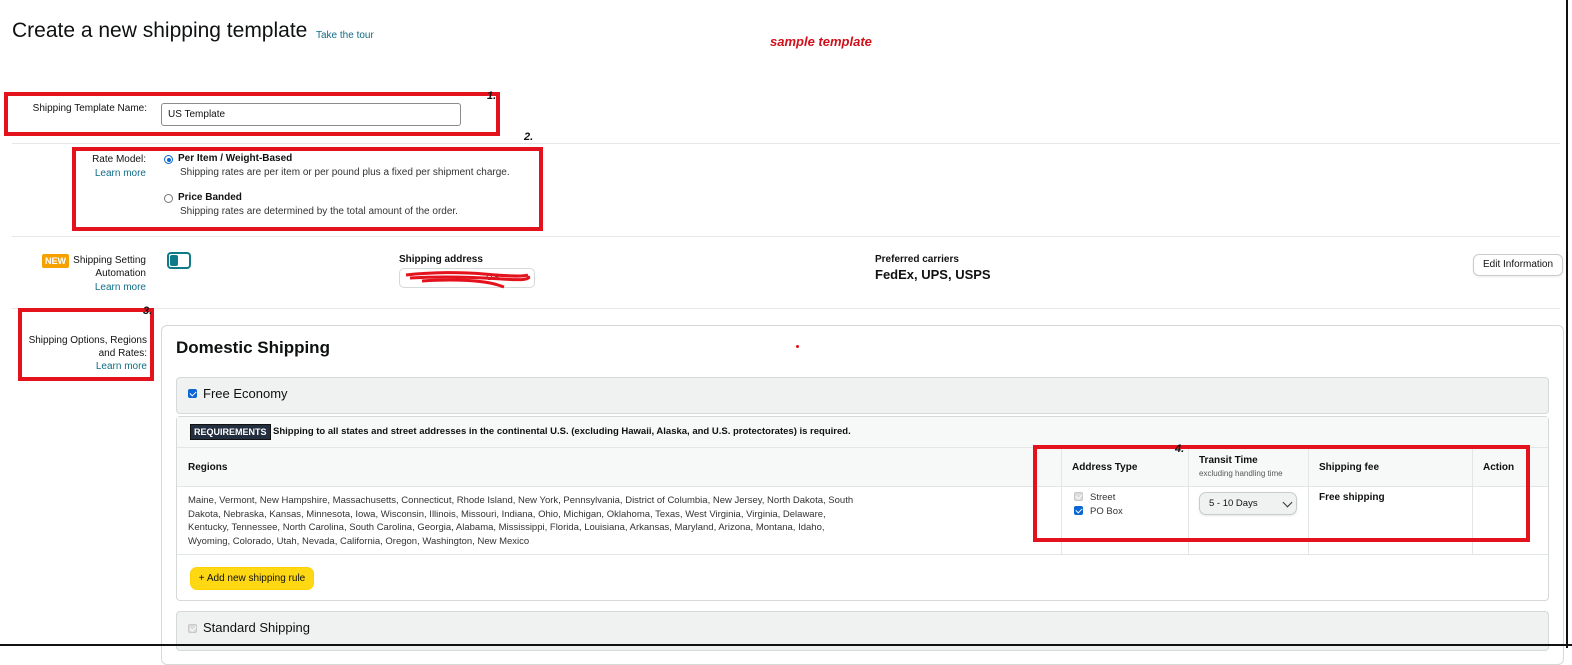 The width and height of the screenshot is (1572, 665). Describe the element at coordinates (83, 366) in the screenshot. I see `shipping-options-learn-more-link: Learn more` at that location.